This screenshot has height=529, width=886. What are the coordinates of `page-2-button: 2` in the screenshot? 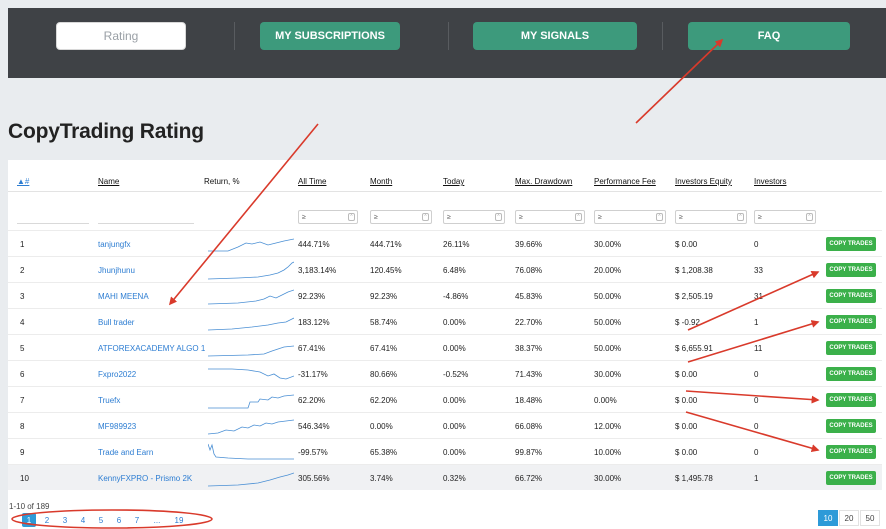 It's located at (47, 520).